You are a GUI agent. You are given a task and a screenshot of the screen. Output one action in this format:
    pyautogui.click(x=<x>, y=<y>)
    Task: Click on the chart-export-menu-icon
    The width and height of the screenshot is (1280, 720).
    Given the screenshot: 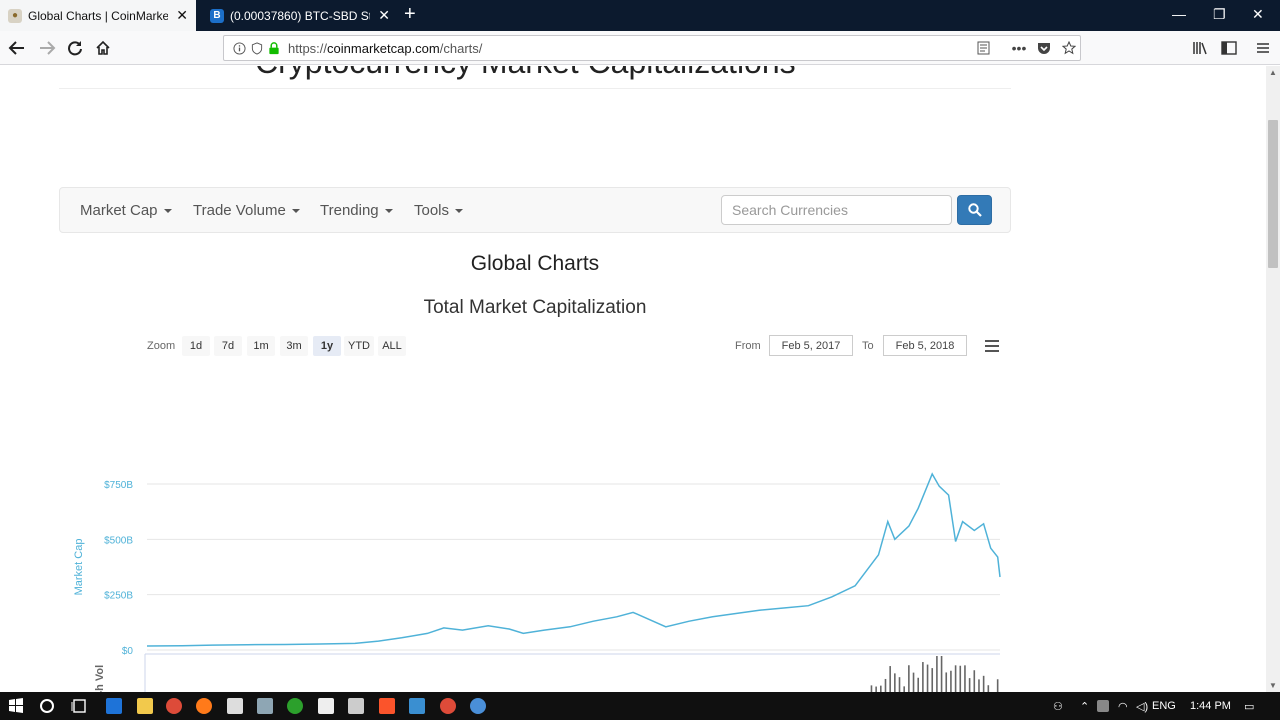 What is the action you would take?
    pyautogui.click(x=992, y=346)
    